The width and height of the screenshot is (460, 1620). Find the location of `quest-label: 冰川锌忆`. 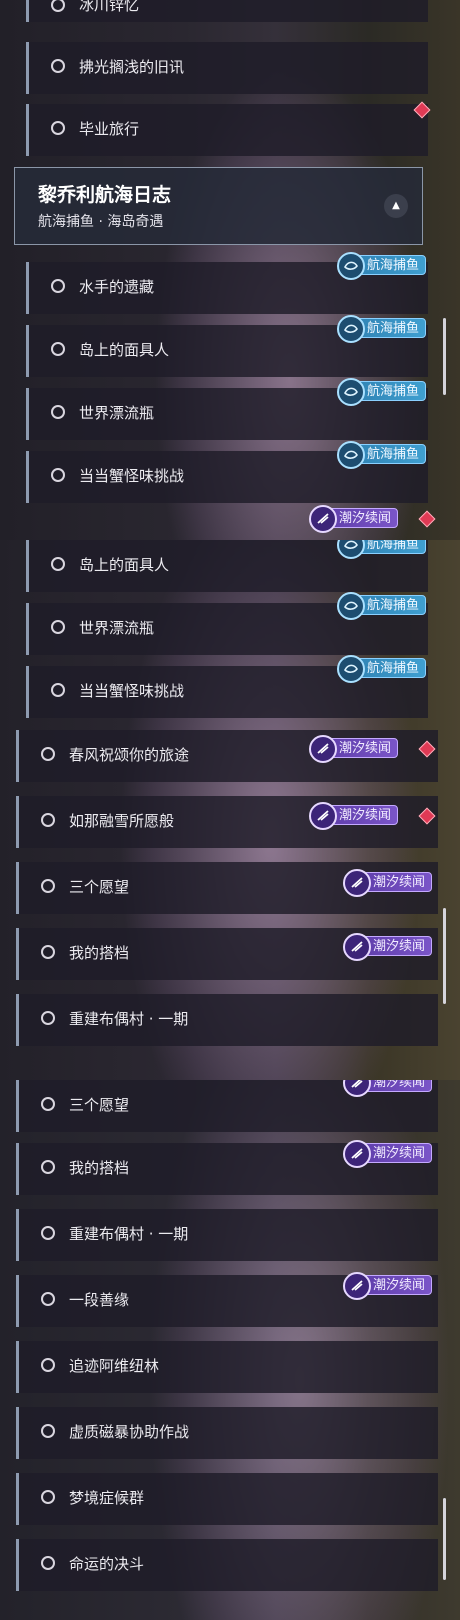

quest-label: 冰川锌忆 is located at coordinates (109, 7).